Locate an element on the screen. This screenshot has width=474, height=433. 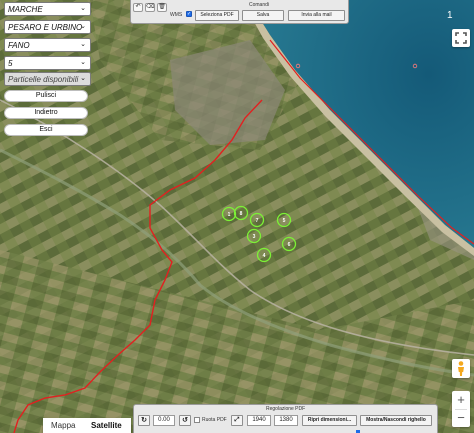
sheet-select-value: 5 is located at coordinates (10, 63).